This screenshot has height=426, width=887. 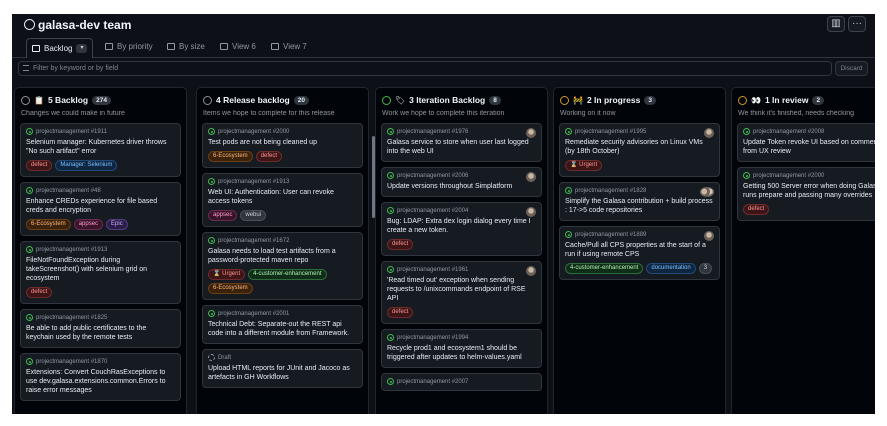 I want to click on more-options-button: ···, so click(x=857, y=24).